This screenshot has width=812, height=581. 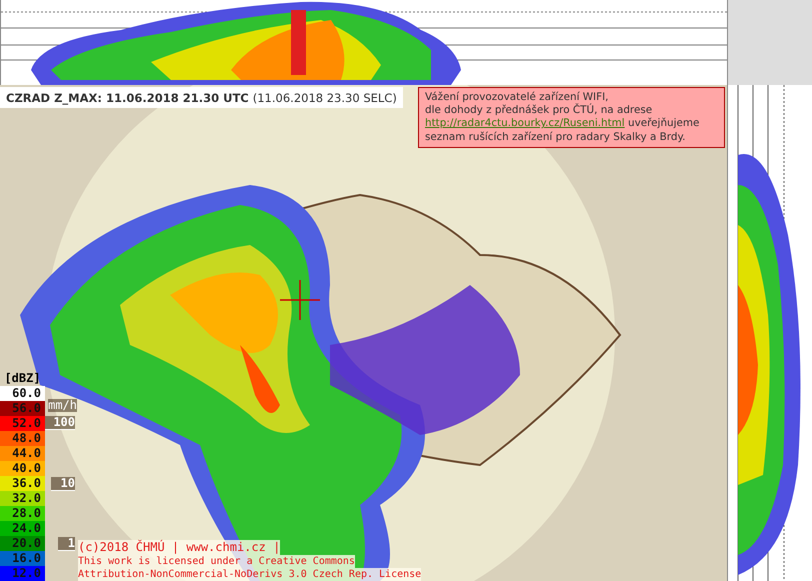 What do you see at coordinates (22, 423) in the screenshot?
I see `legend-level: 52.0` at bounding box center [22, 423].